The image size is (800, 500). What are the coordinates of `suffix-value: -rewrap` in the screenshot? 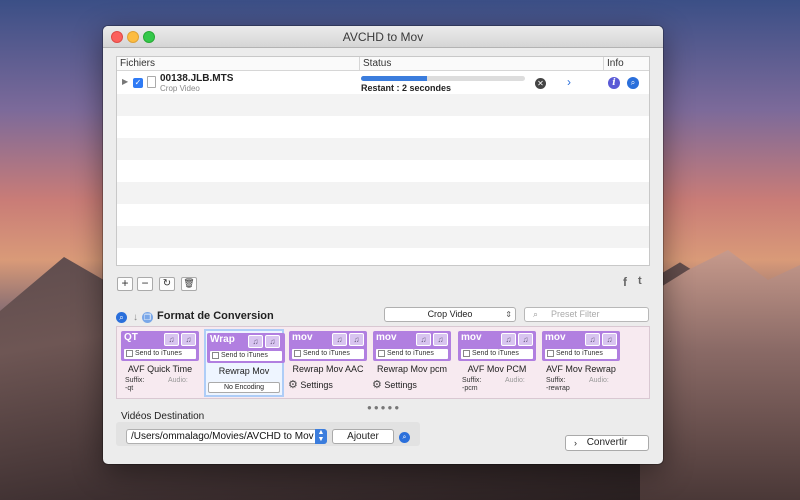 It's located at (558, 388).